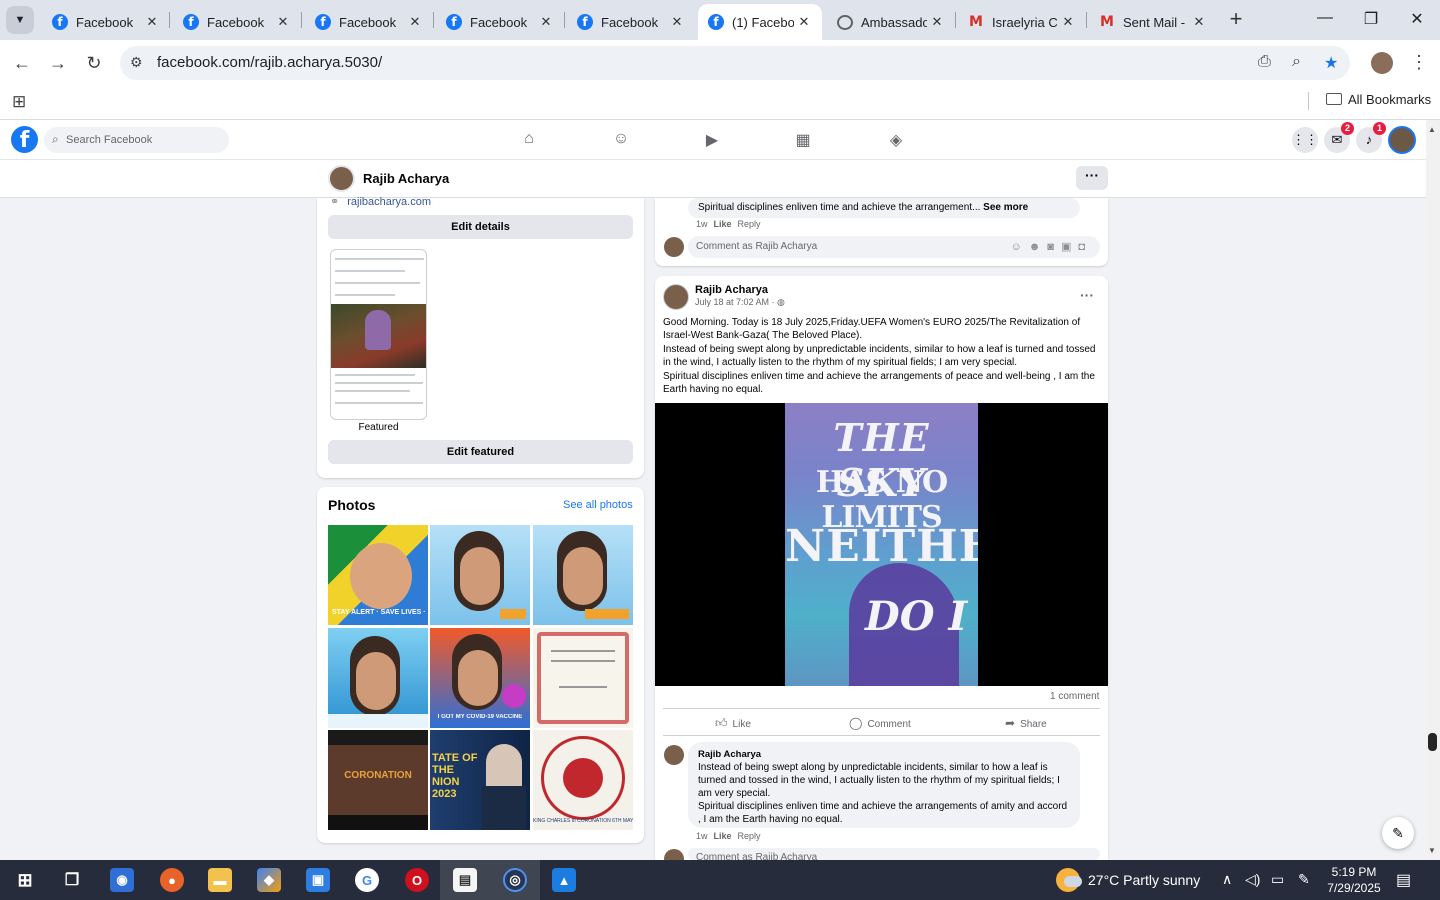 This screenshot has height=900, width=1440. What do you see at coordinates (1296, 62) in the screenshot?
I see `zoom-icon: ⌕` at bounding box center [1296, 62].